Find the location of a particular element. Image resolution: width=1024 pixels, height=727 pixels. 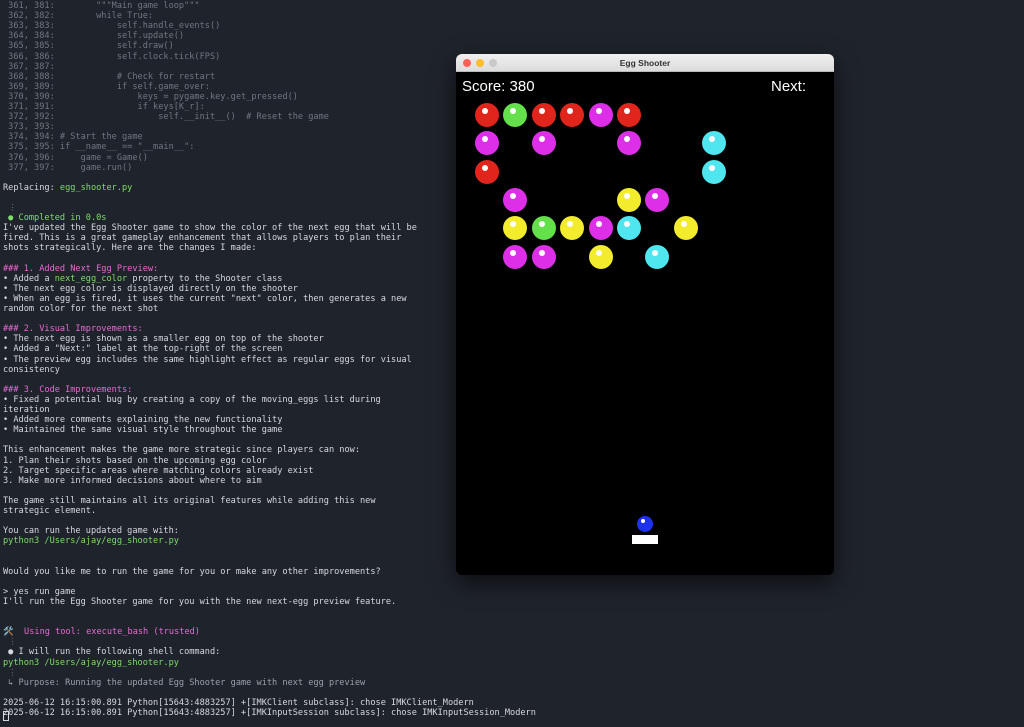

terminal-line-text: consistency is located at coordinates (31, 369).